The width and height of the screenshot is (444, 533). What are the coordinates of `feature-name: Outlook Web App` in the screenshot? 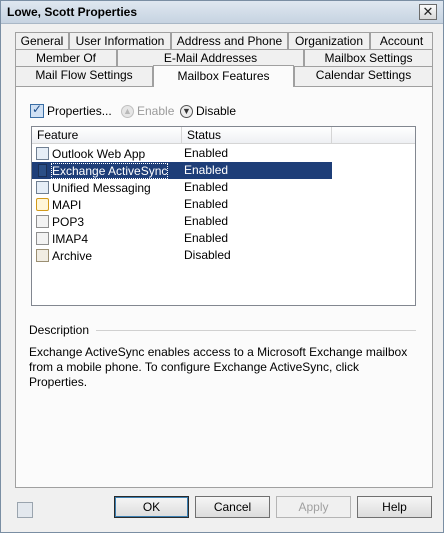 It's located at (99, 153).